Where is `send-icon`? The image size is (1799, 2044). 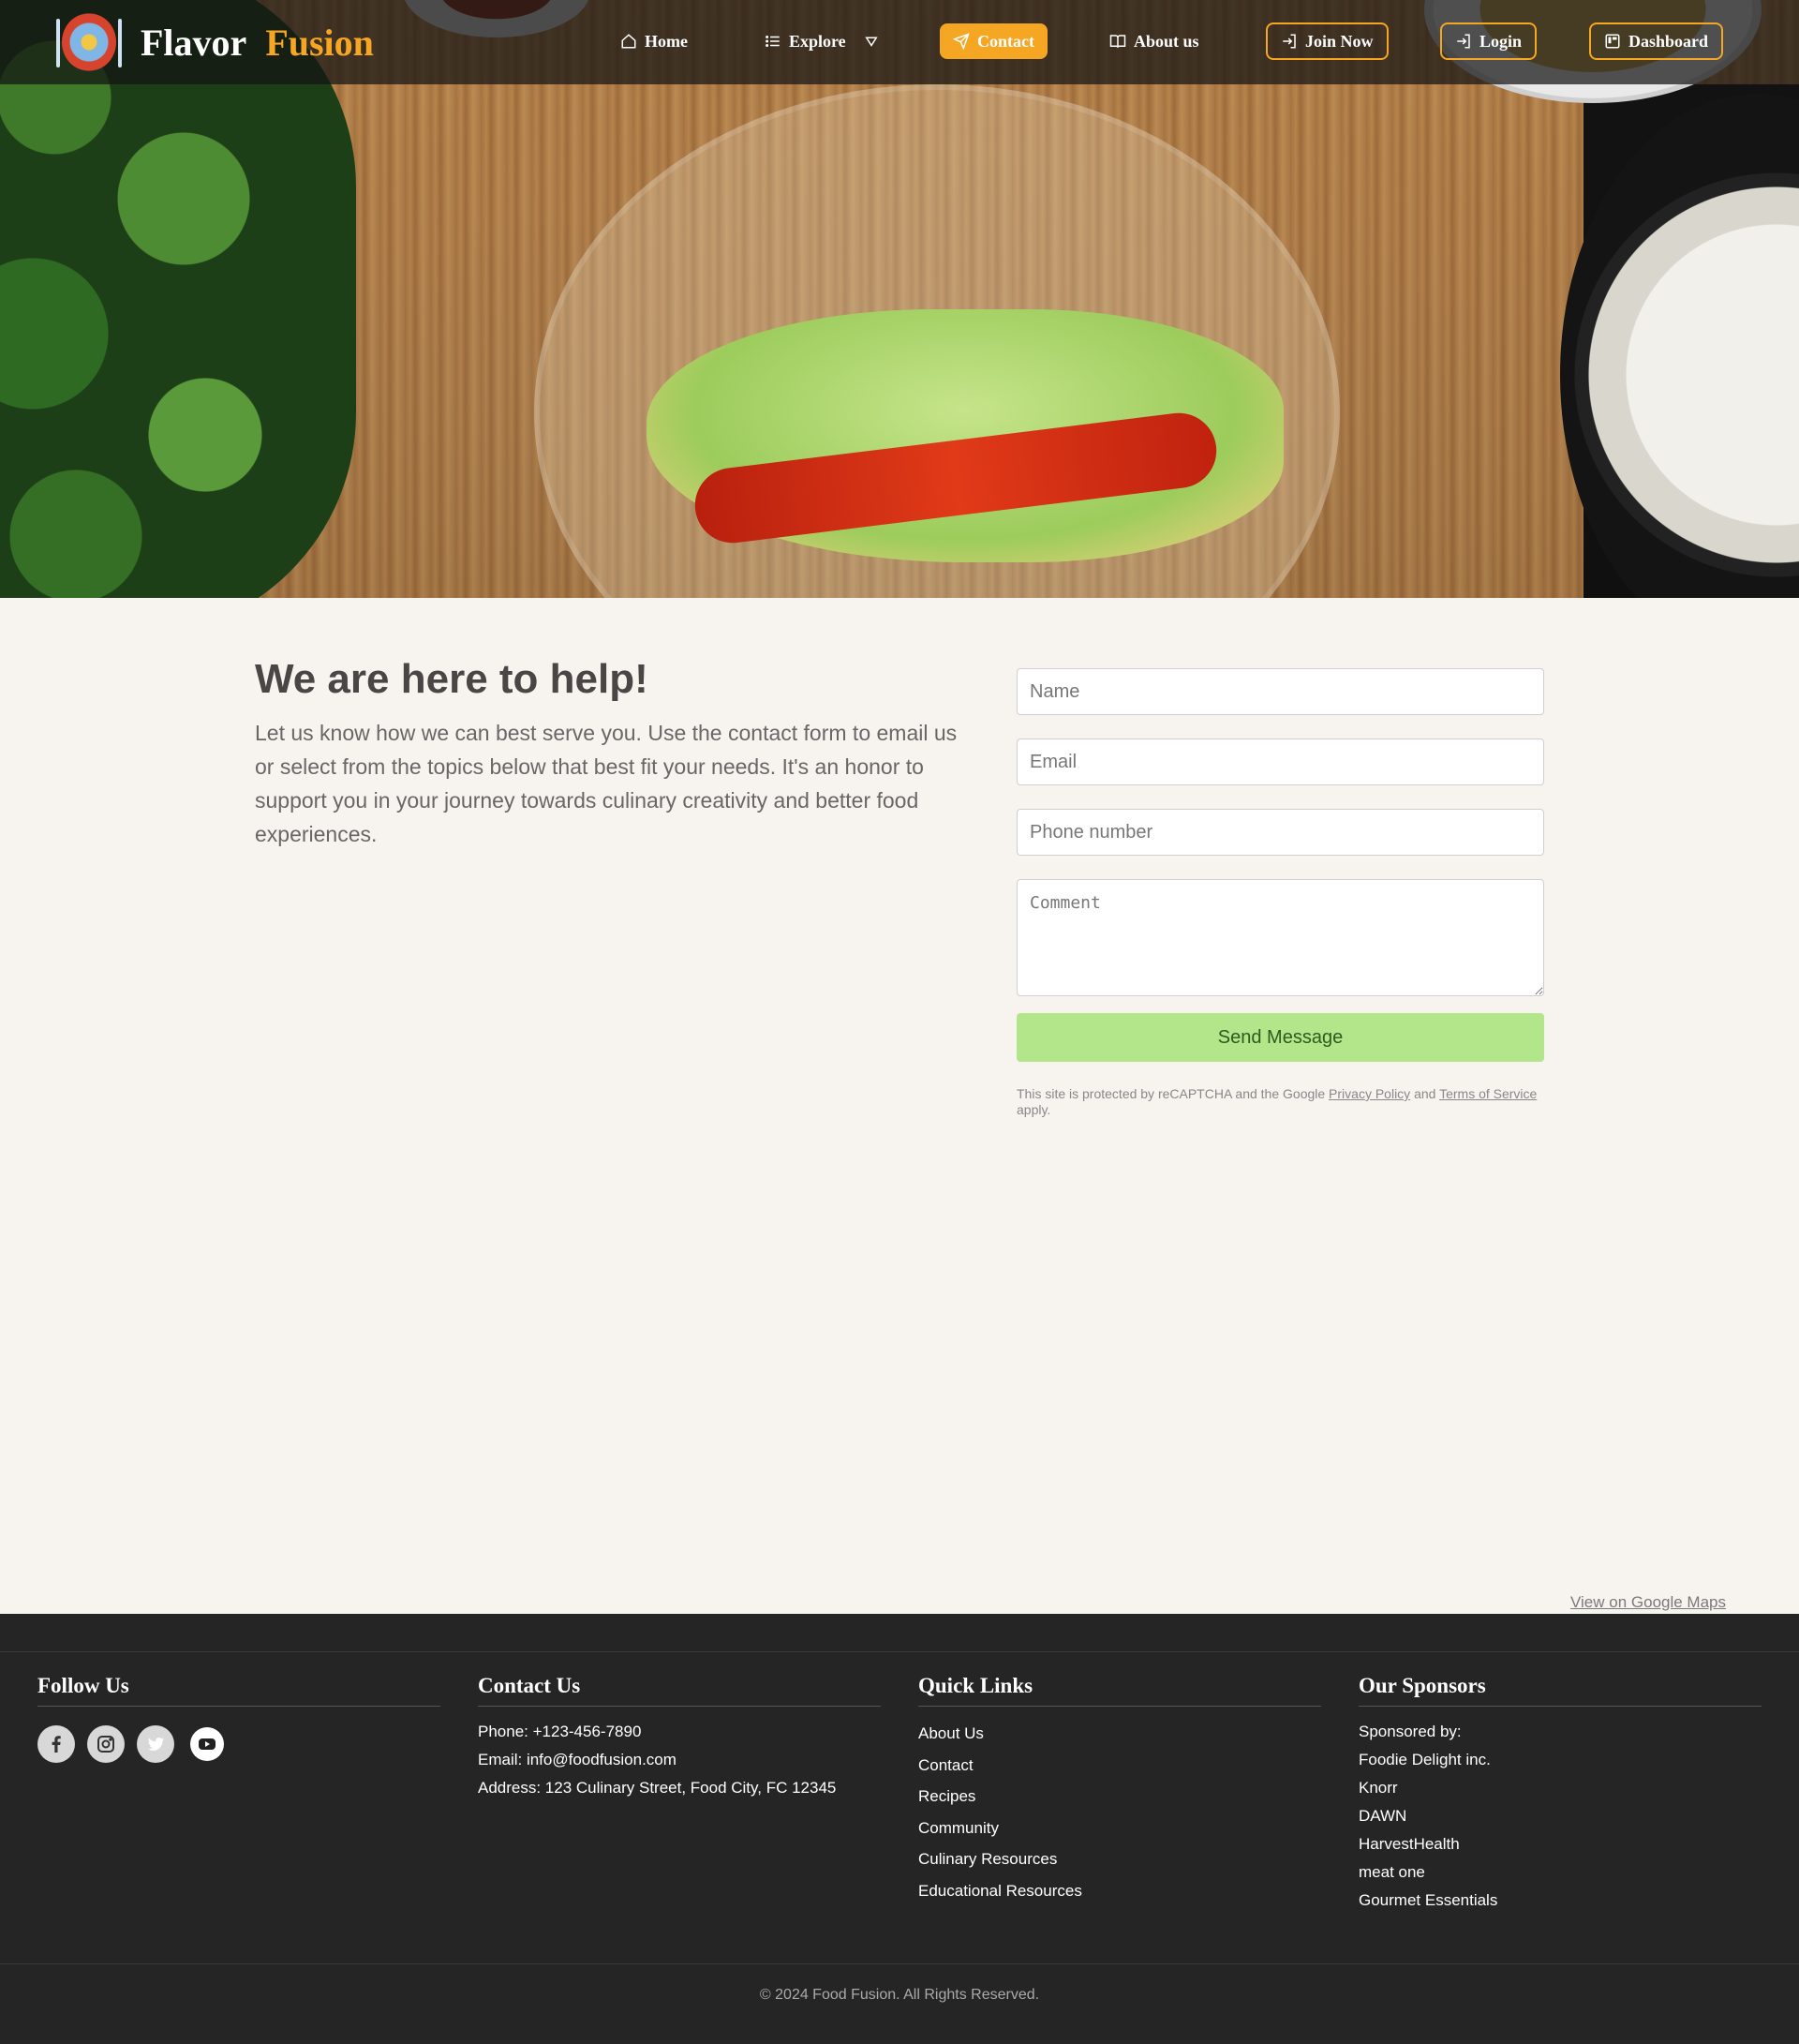 send-icon is located at coordinates (961, 41).